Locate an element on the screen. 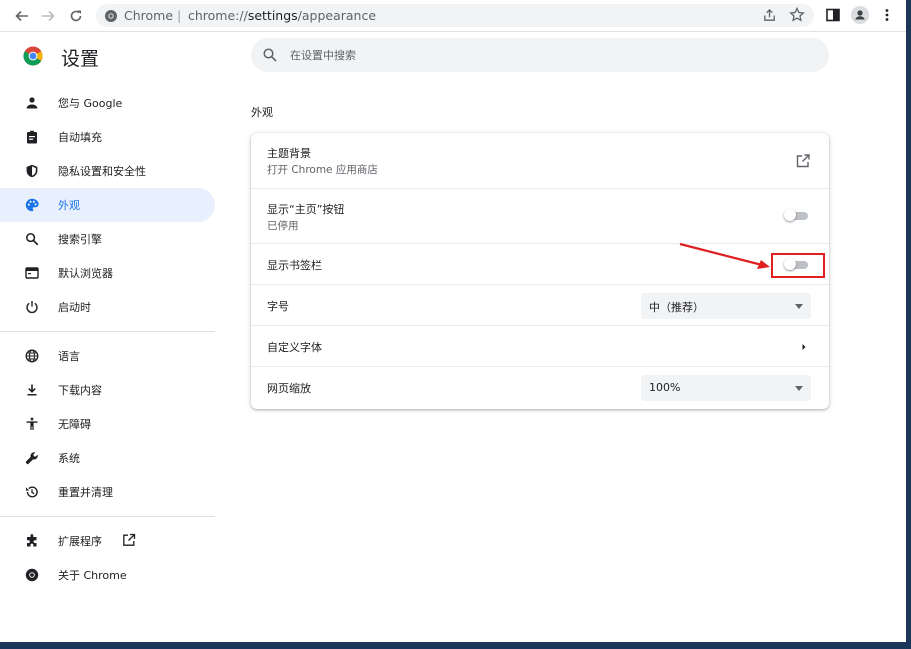 The image size is (911, 649). sidebar-item-label: 启动时 is located at coordinates (74, 307).